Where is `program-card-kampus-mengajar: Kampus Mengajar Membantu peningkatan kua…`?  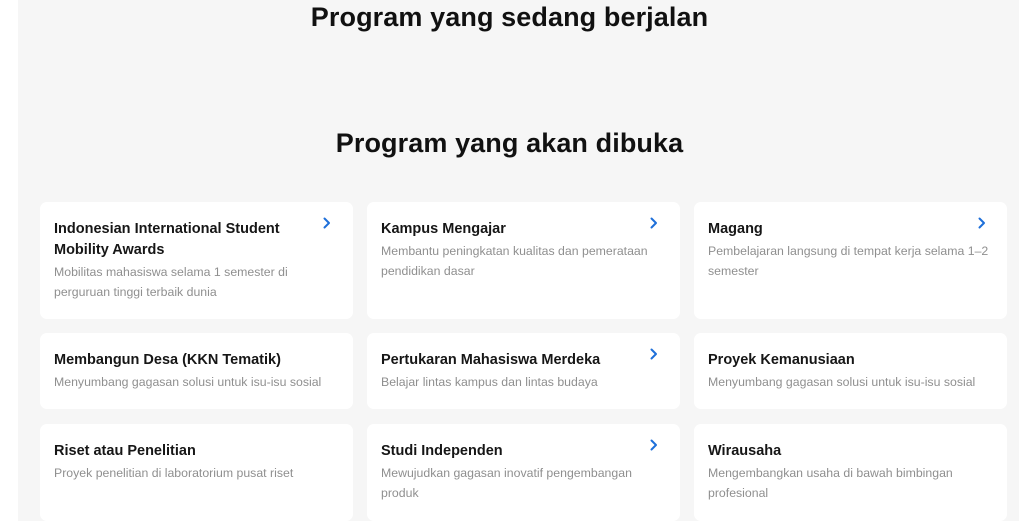
program-card-kampus-mengajar: Kampus Mengajar Membantu peningkatan kua… is located at coordinates (523, 260).